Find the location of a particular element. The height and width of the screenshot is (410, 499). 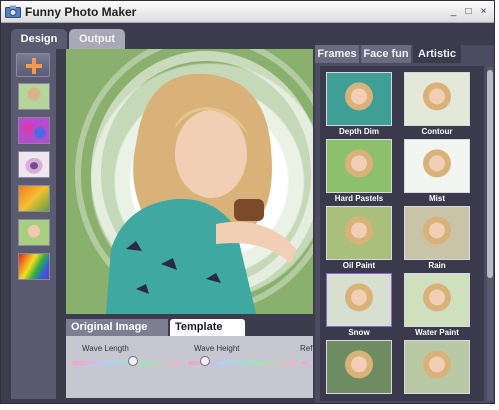

effects-scroll-thumb is located at coordinates (490, 174).